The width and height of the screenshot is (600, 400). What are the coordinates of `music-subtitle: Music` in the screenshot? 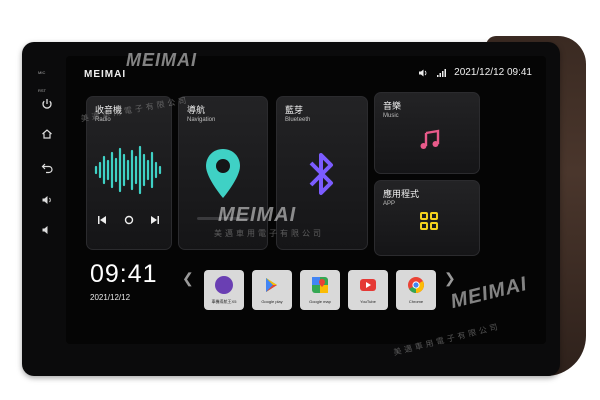 It's located at (391, 116).